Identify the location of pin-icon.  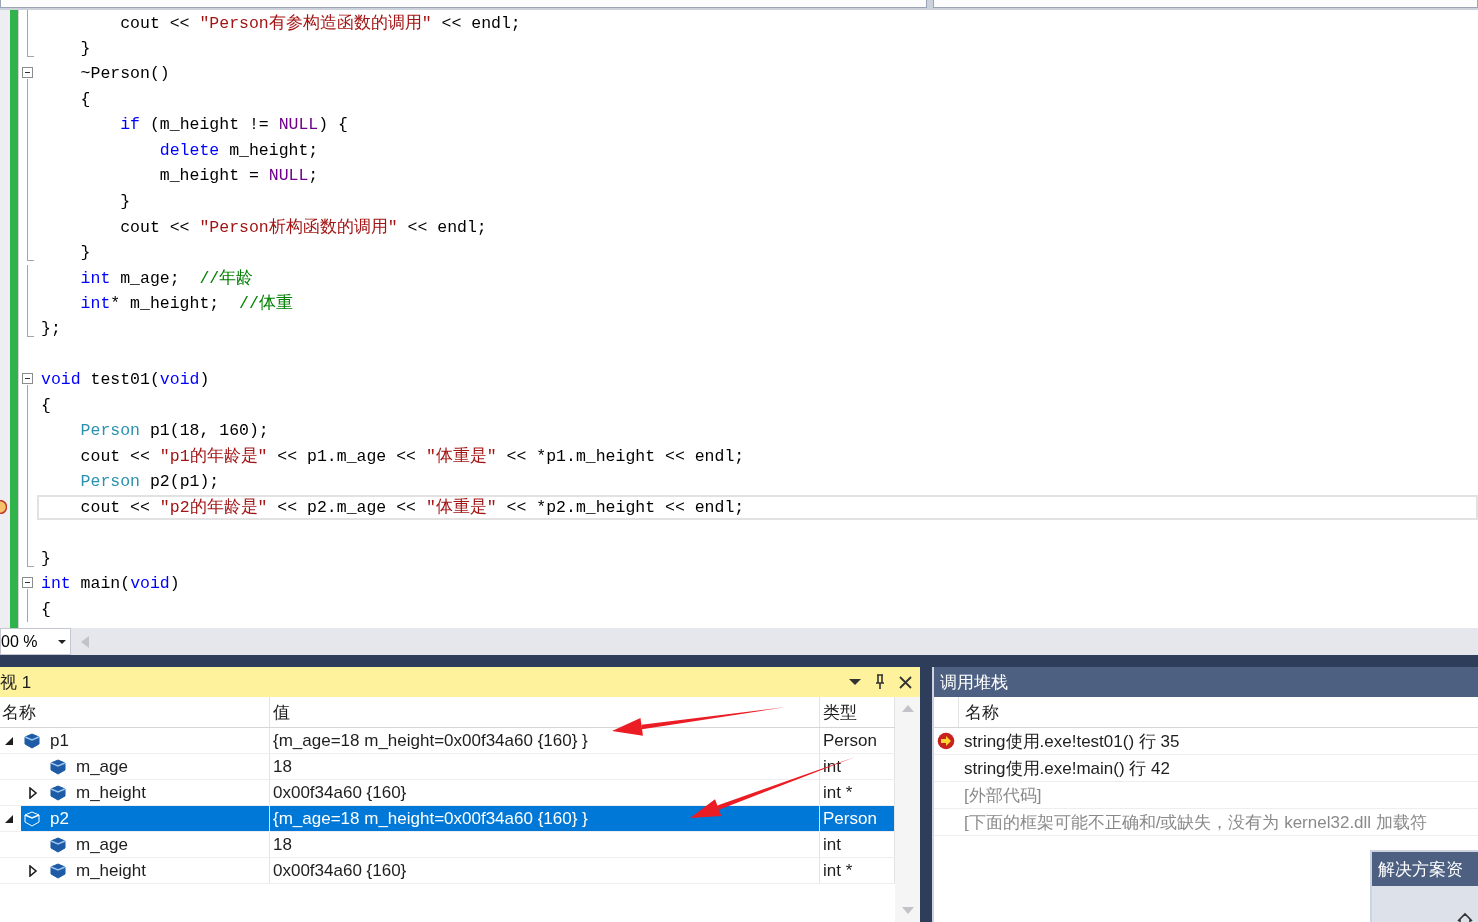
(880, 682).